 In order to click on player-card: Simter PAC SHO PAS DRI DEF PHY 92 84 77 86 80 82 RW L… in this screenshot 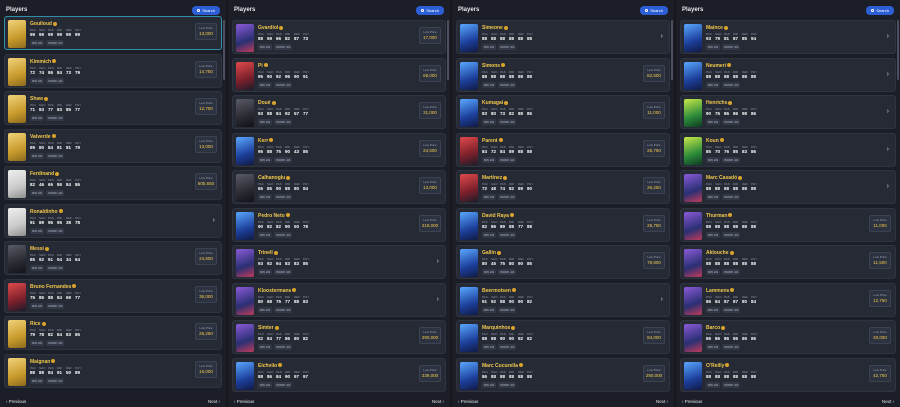, I will do `click(339, 337)`.